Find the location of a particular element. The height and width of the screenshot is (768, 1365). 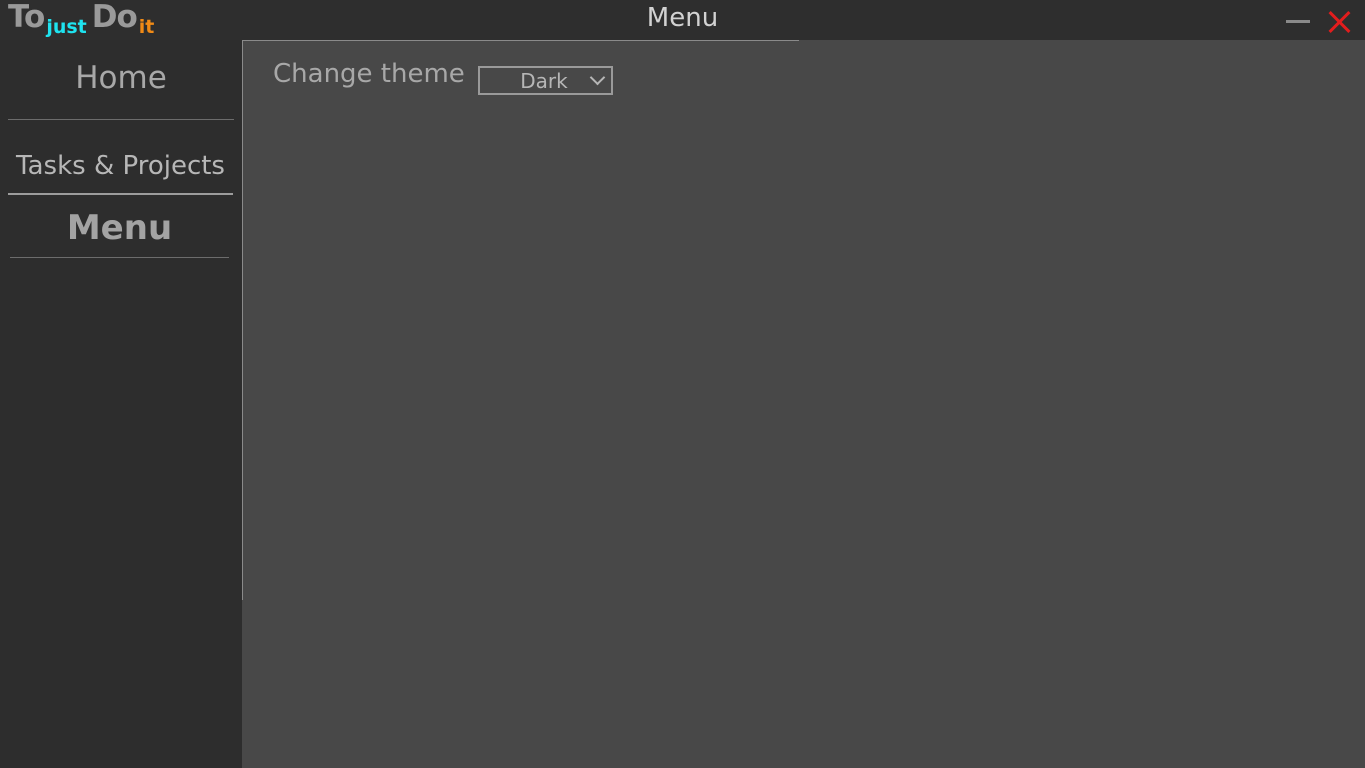

minimize-button is located at coordinates (1299, 20).